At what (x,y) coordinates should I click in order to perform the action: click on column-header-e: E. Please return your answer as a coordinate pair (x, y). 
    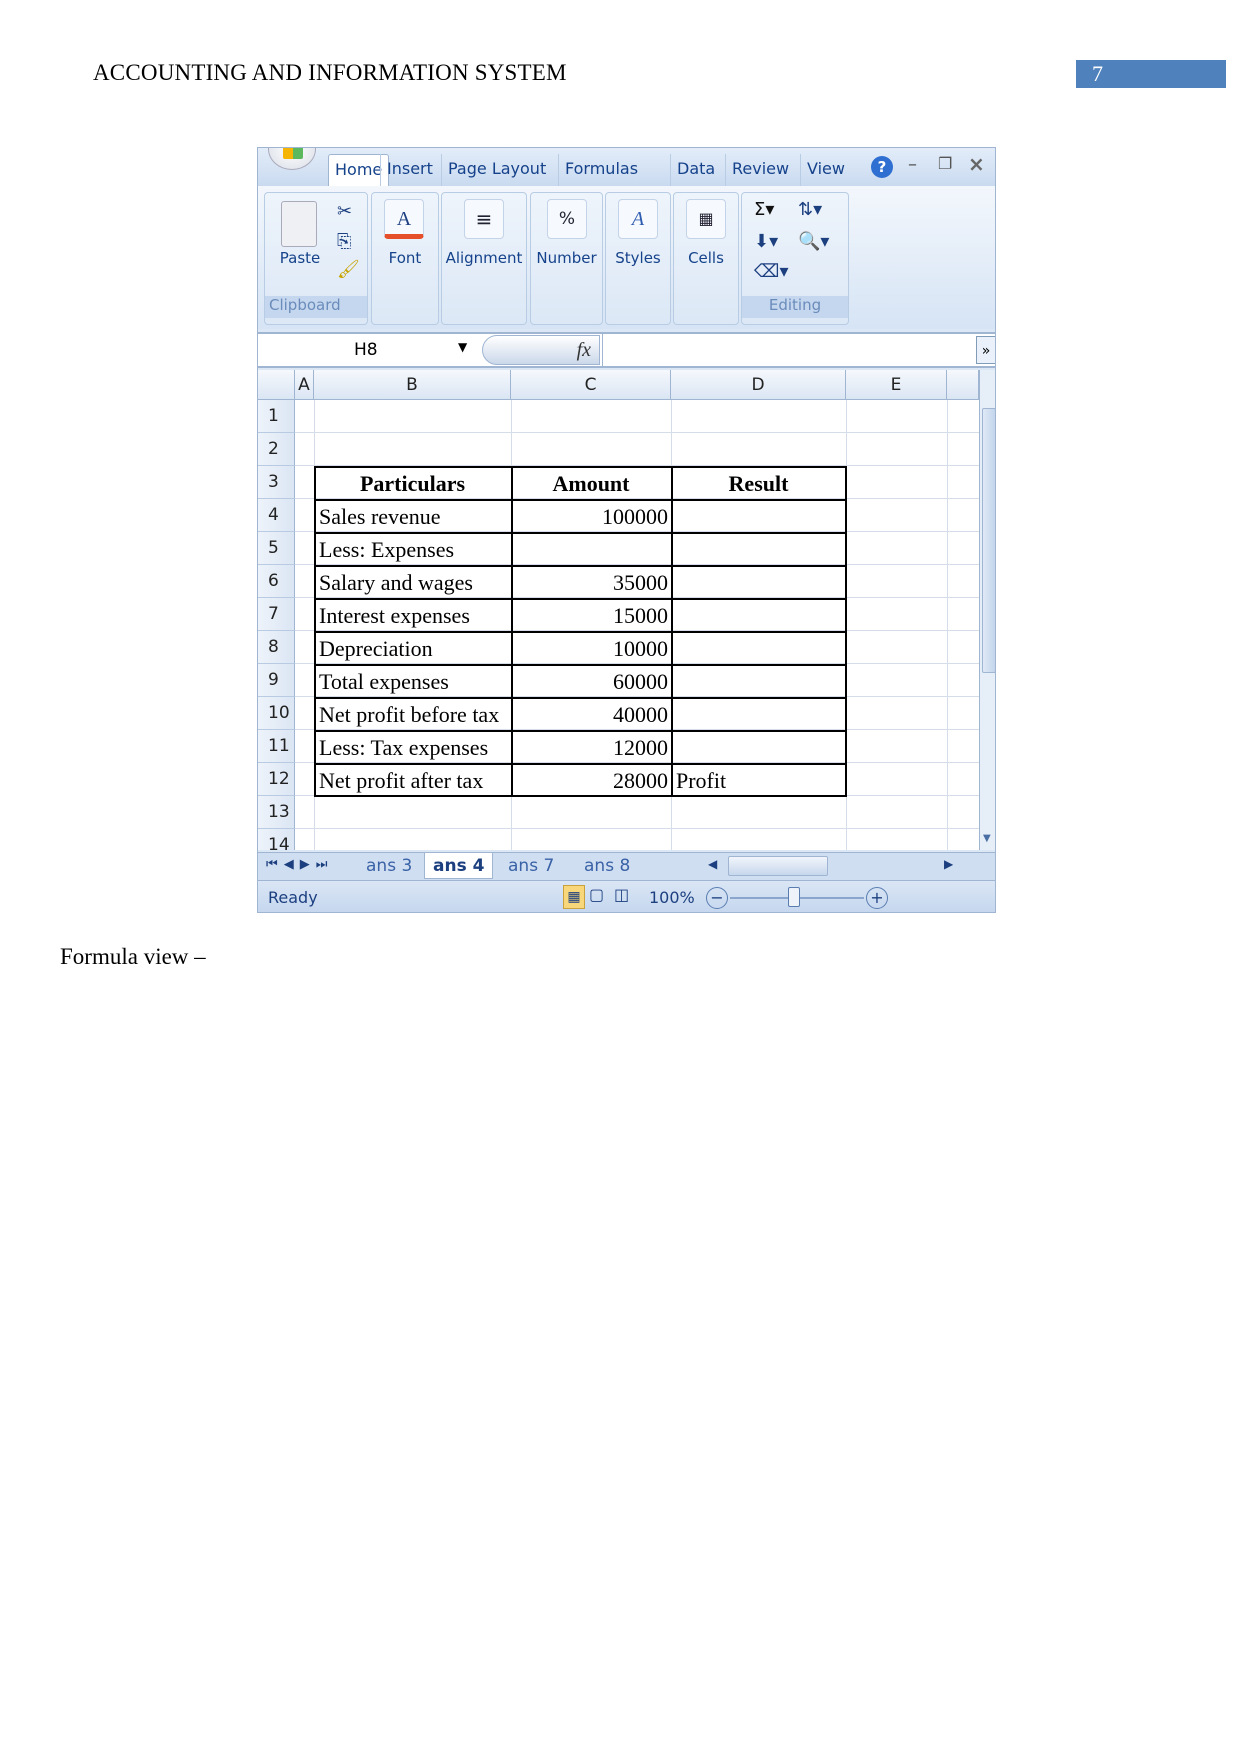
    Looking at the image, I should click on (896, 385).